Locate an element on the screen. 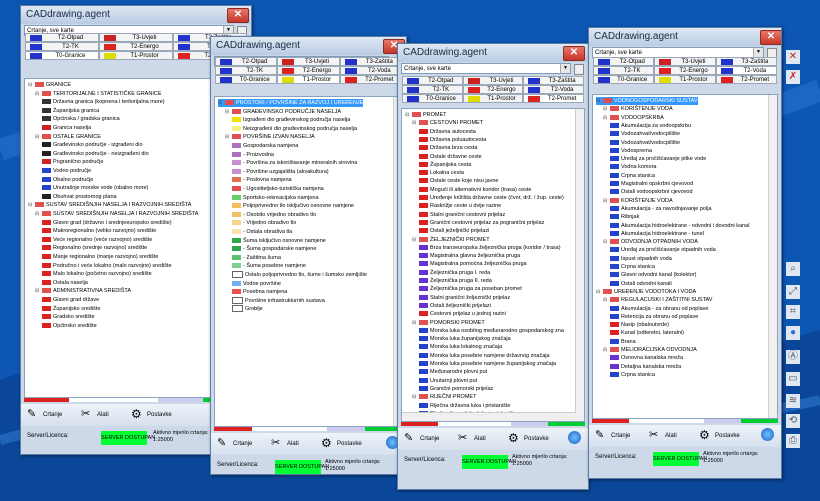 Image resolution: width=820 pixels, height=501 pixels. tree-item: Unutarnji plovni put is located at coordinates (448, 381).